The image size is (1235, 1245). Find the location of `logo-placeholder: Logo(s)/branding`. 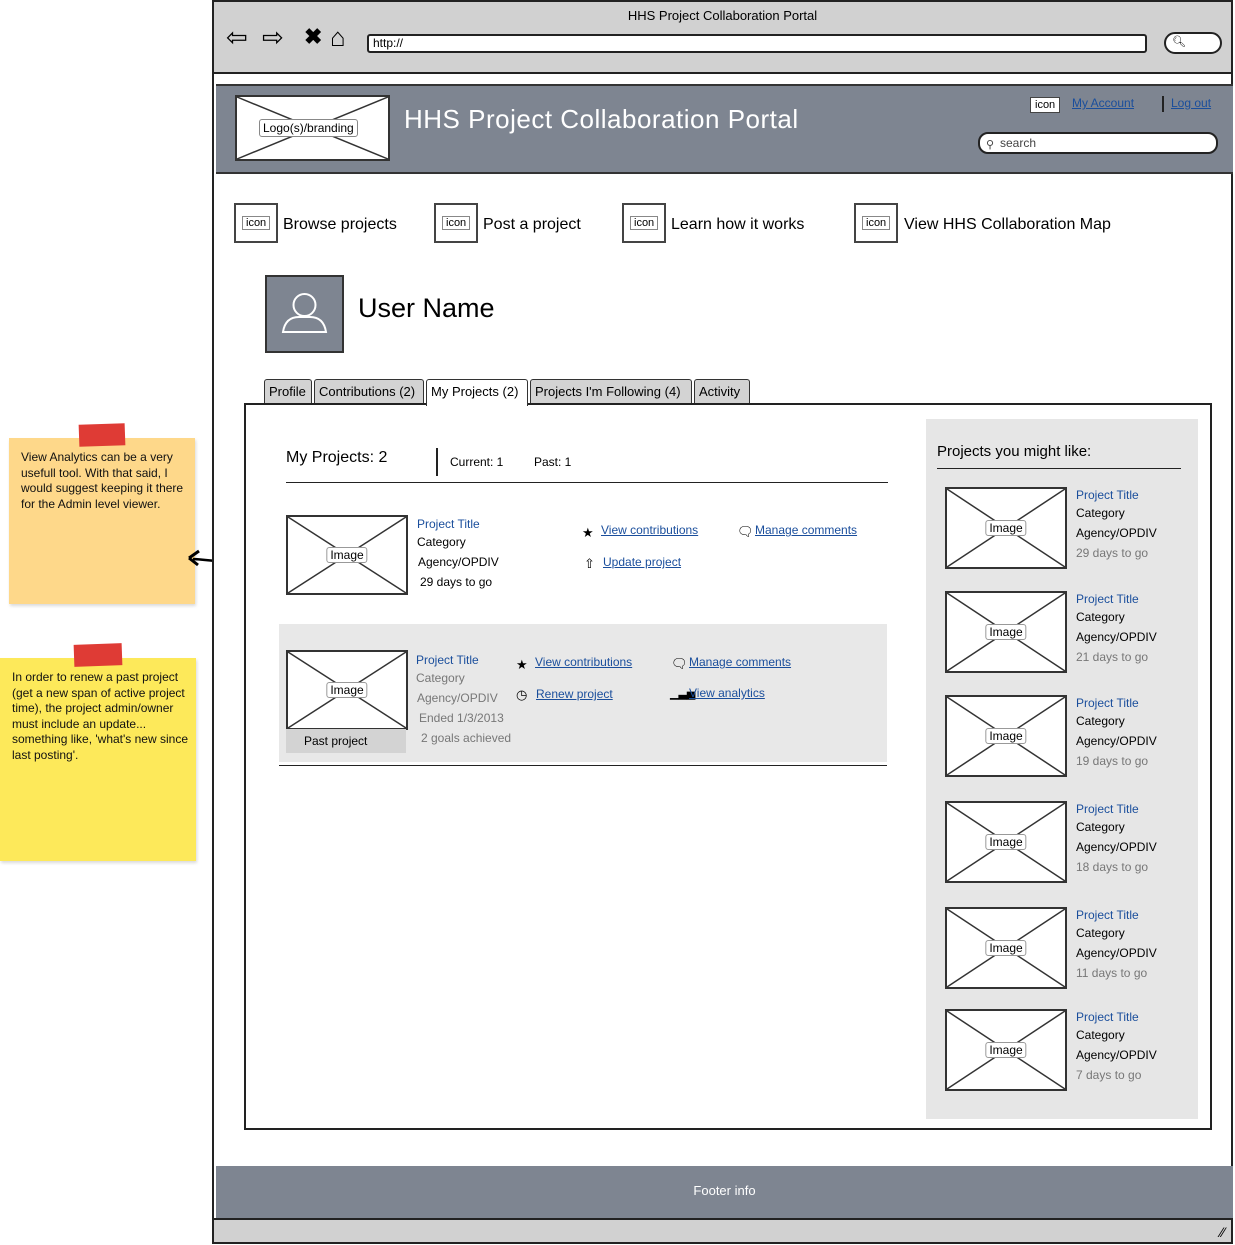

logo-placeholder: Logo(s)/branding is located at coordinates (312, 128).